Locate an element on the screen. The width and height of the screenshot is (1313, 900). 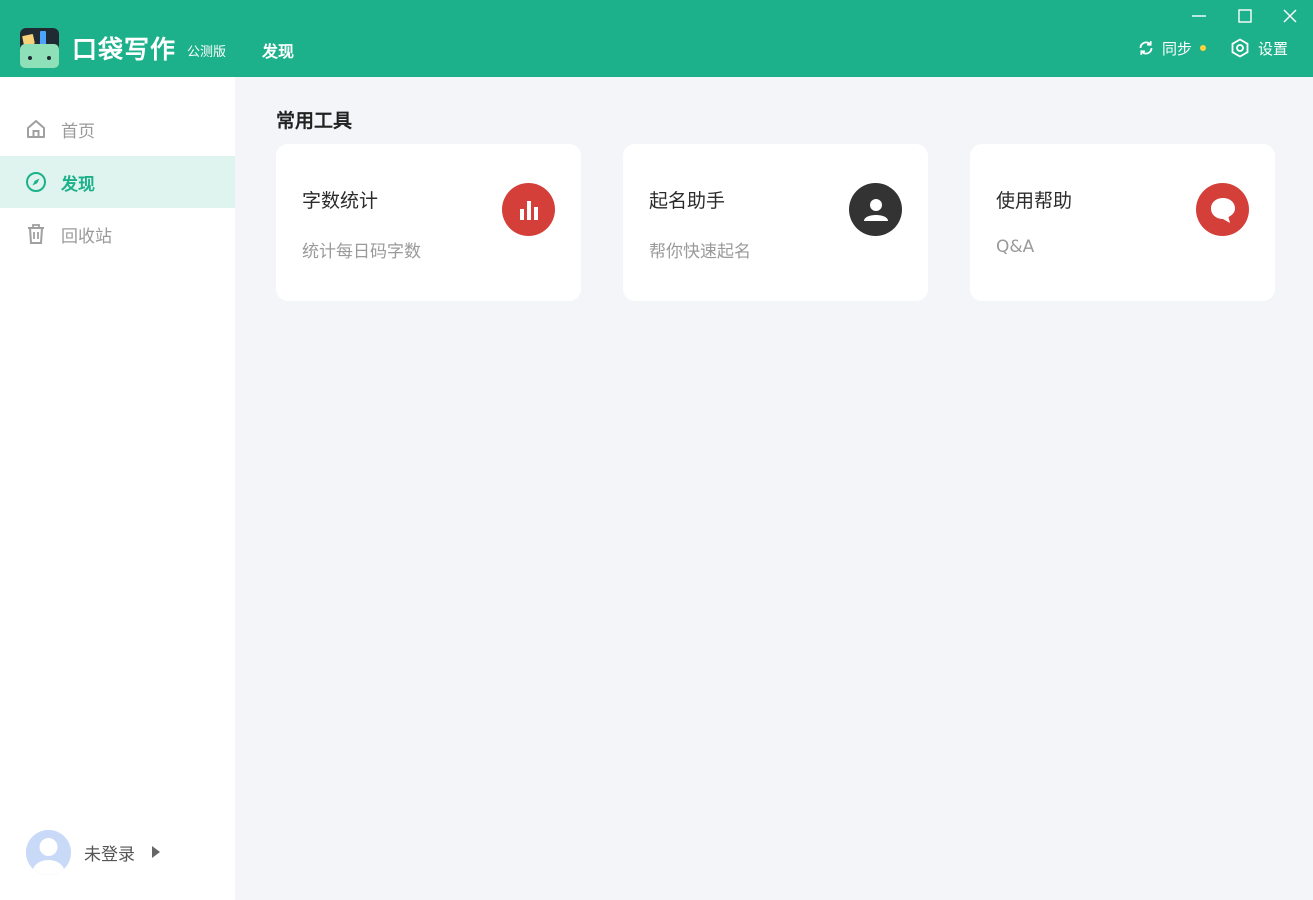
close-icon is located at coordinates (1290, 16).